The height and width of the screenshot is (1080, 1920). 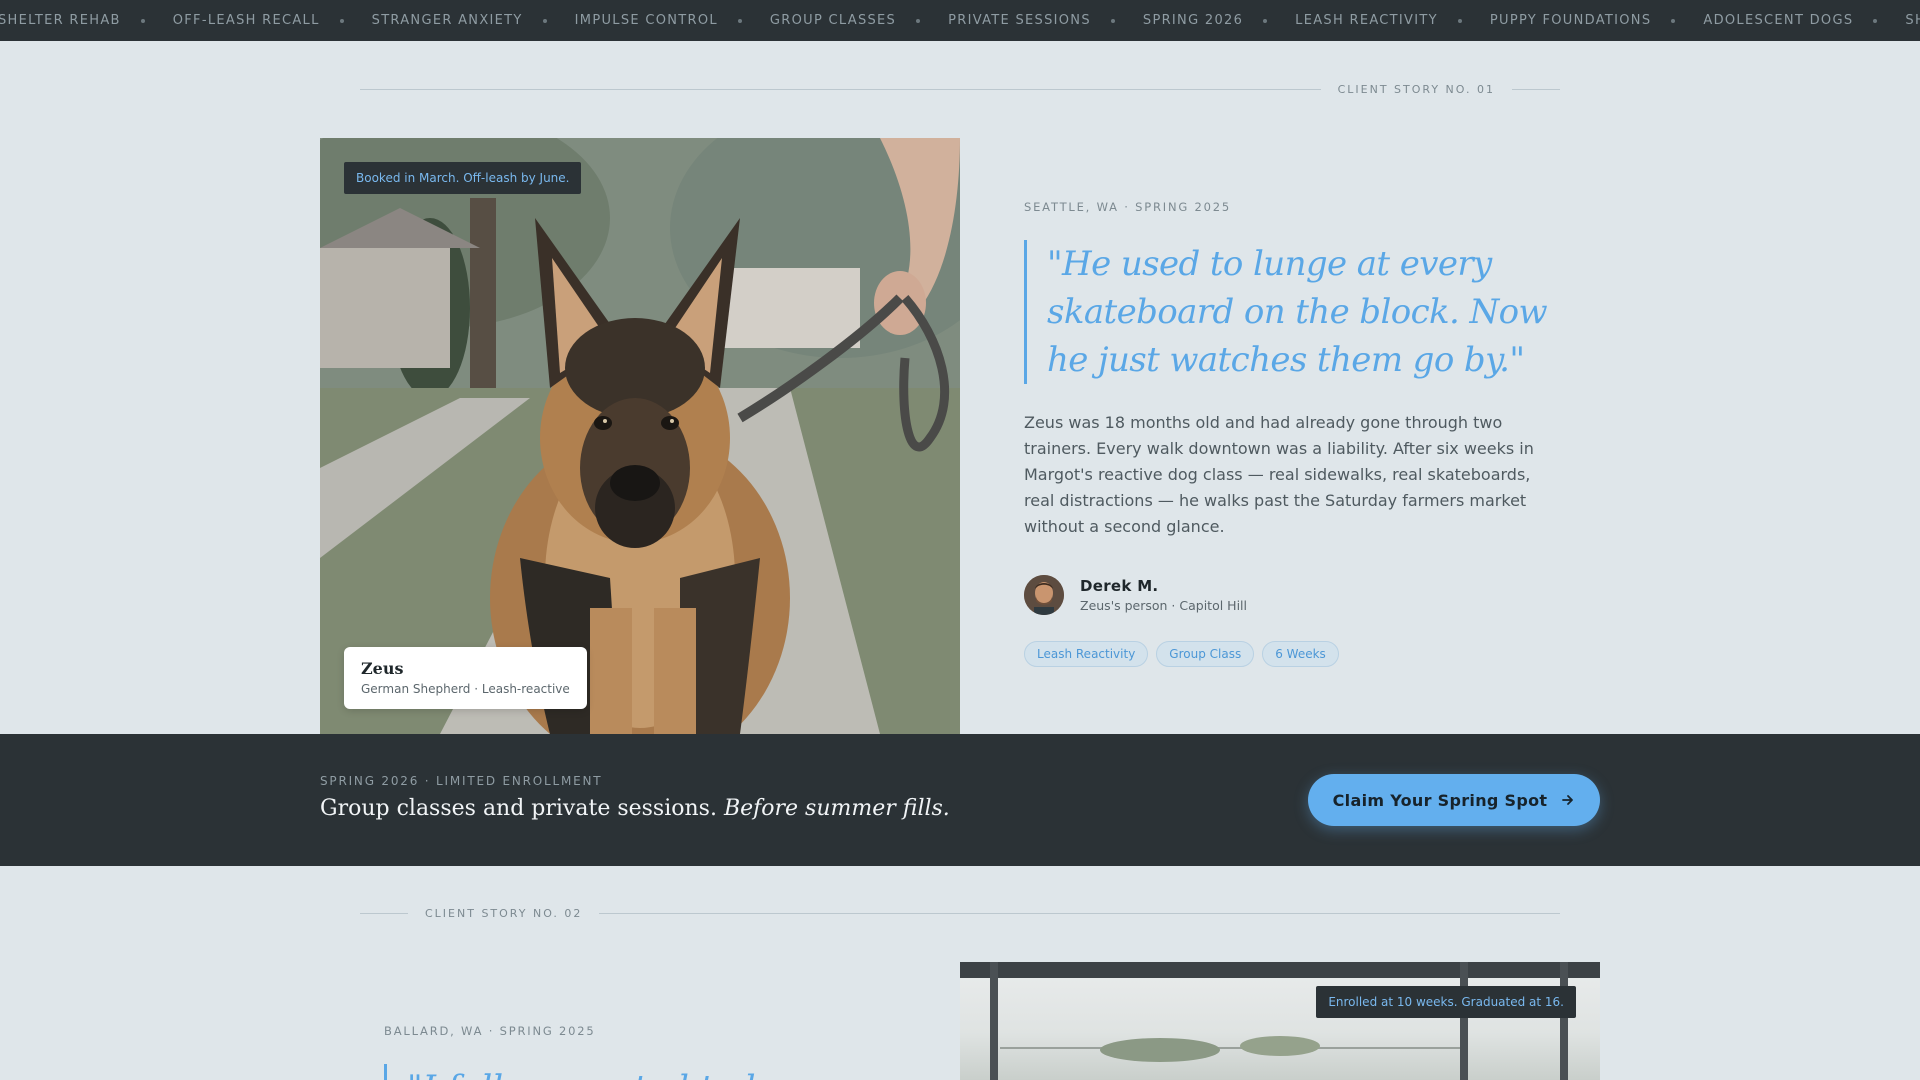 I want to click on story-1-header: CLIENT STORY NO. 01, so click(x=960, y=89).